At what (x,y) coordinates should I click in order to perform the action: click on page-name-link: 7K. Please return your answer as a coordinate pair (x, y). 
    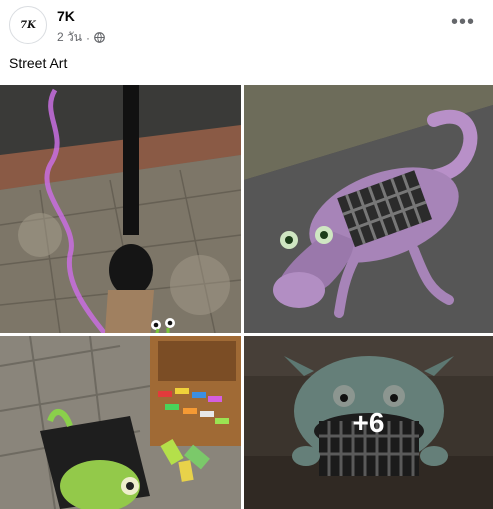
    Looking at the image, I should click on (66, 16).